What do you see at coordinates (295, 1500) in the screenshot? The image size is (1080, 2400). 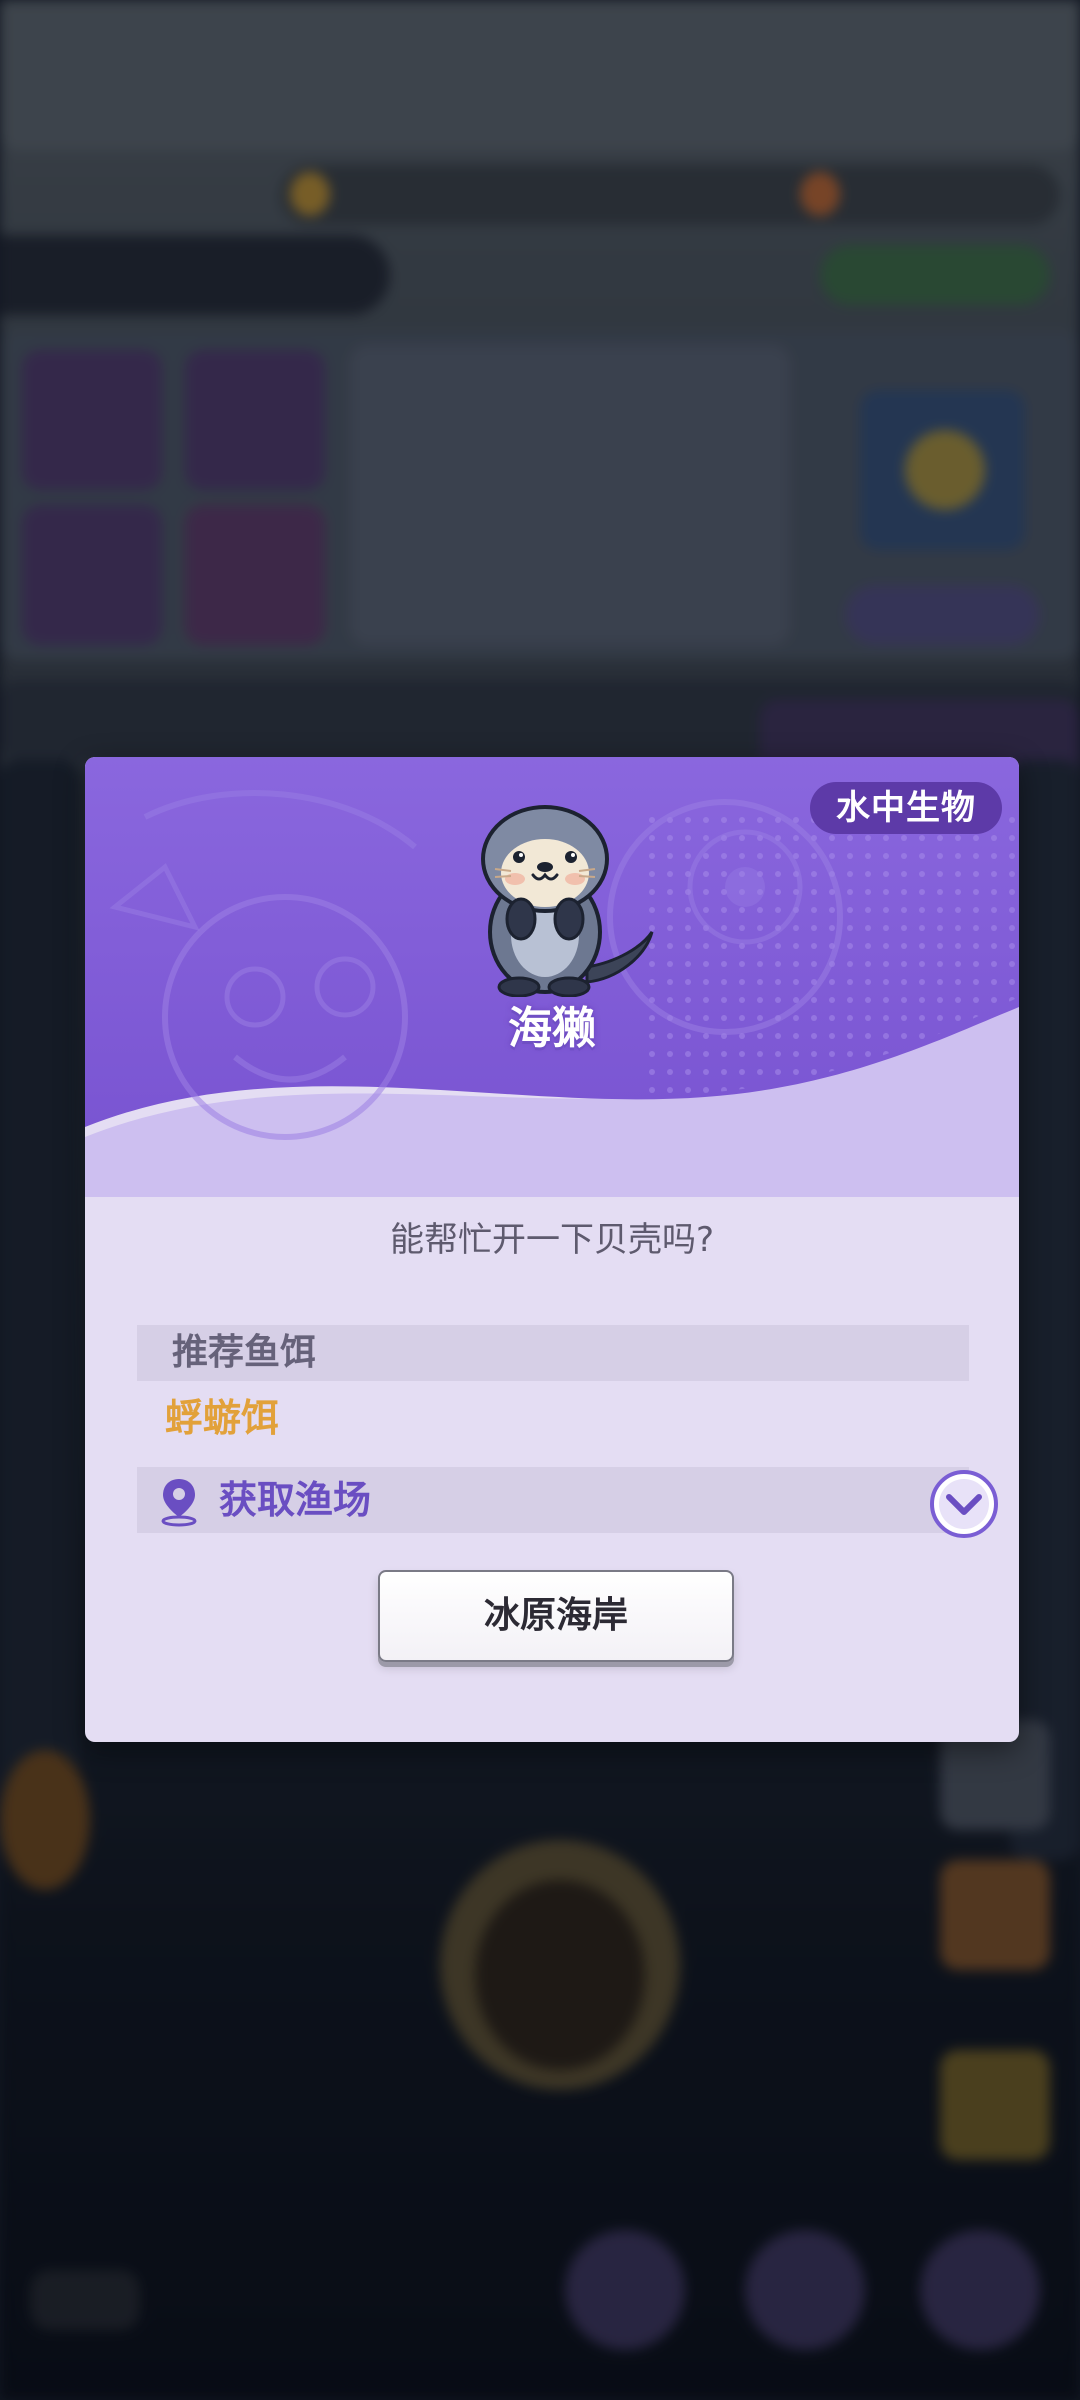 I see `fishery-label: 获取渔场` at bounding box center [295, 1500].